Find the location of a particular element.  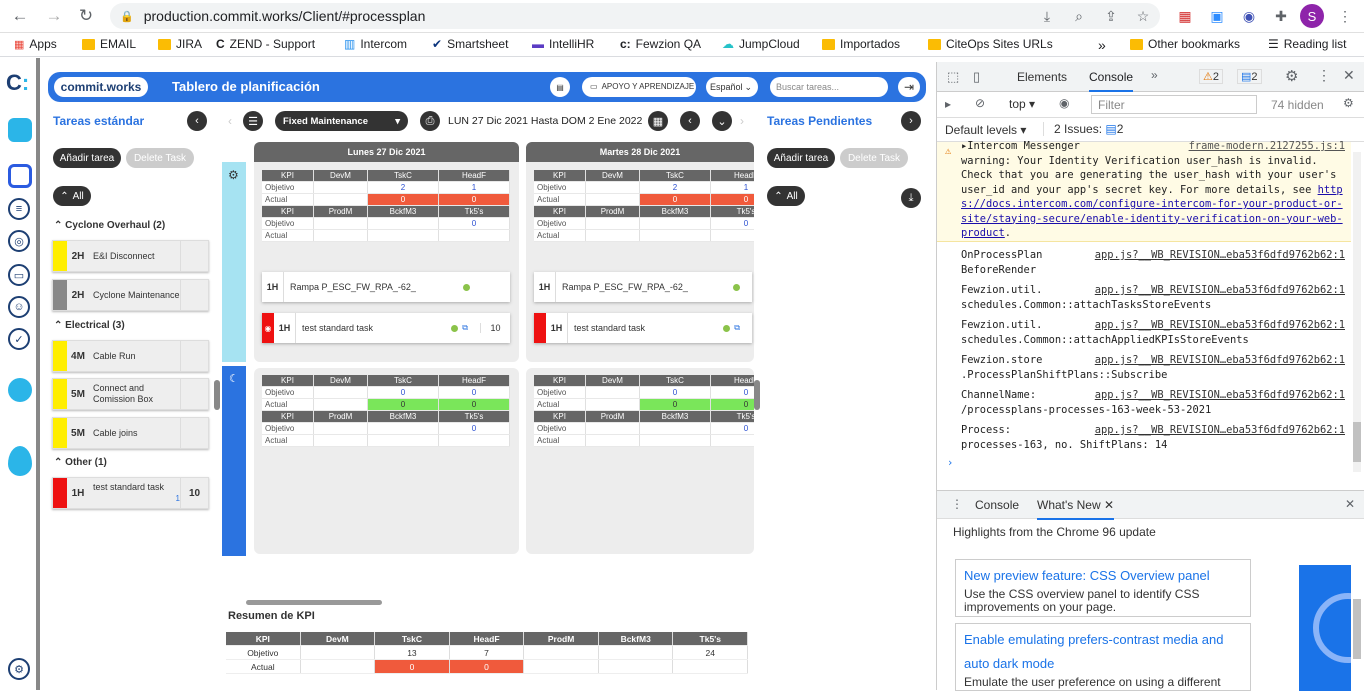

console-filter-input: Filter is located at coordinates (1174, 104).